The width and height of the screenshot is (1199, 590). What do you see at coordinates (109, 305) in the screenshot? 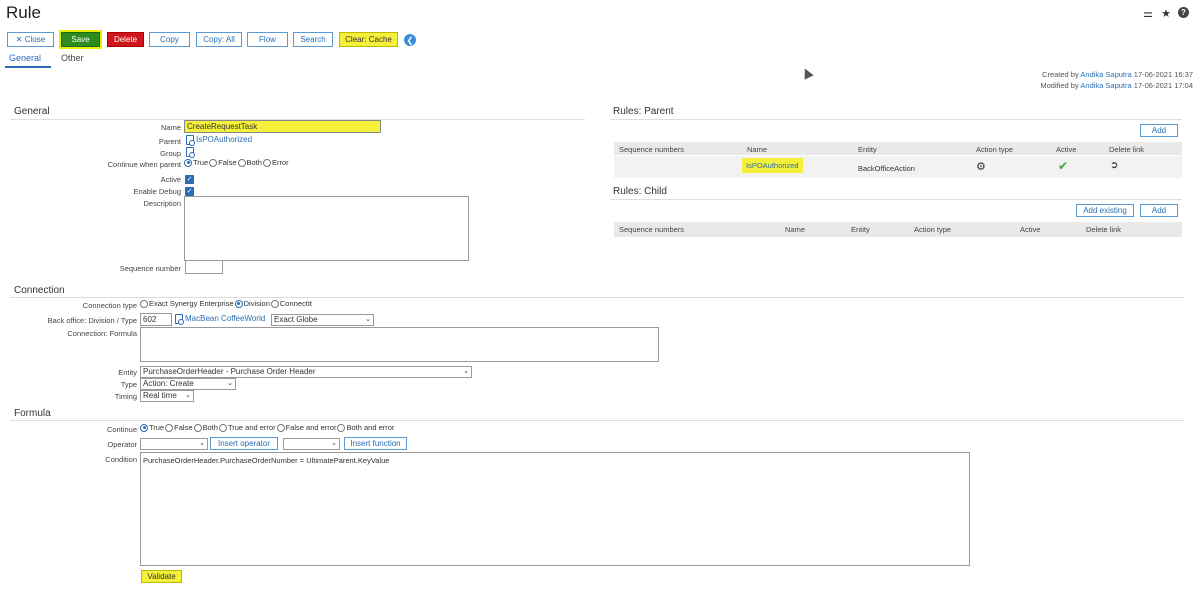
I see `connection-type-label: Connection type` at bounding box center [109, 305].